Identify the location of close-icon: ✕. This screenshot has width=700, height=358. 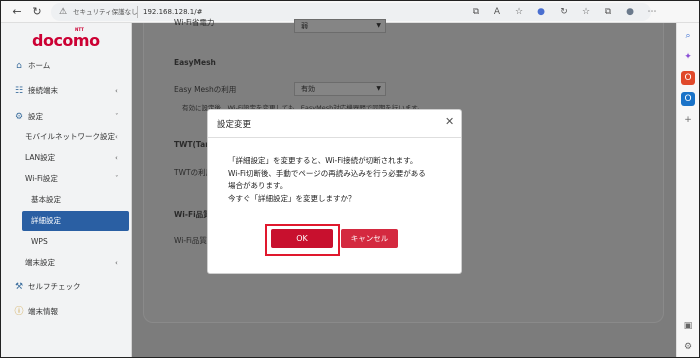
(449, 122).